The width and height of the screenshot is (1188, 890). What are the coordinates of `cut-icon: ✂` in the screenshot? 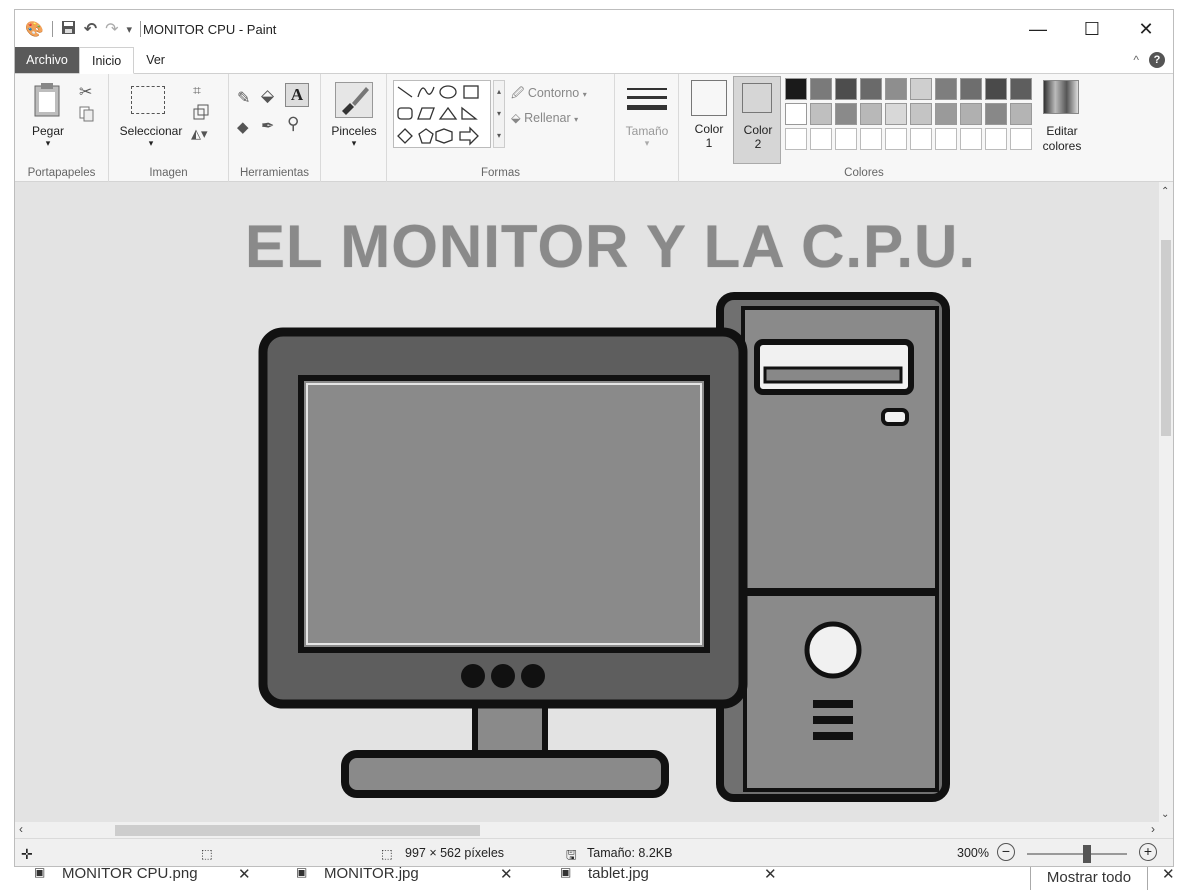 It's located at (85, 92).